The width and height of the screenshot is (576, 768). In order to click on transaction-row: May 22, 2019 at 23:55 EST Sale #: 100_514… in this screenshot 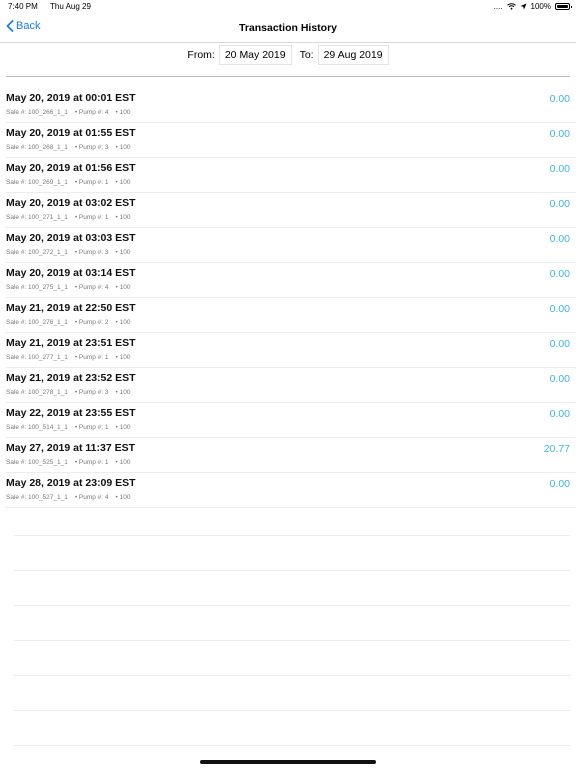, I will do `click(291, 420)`.